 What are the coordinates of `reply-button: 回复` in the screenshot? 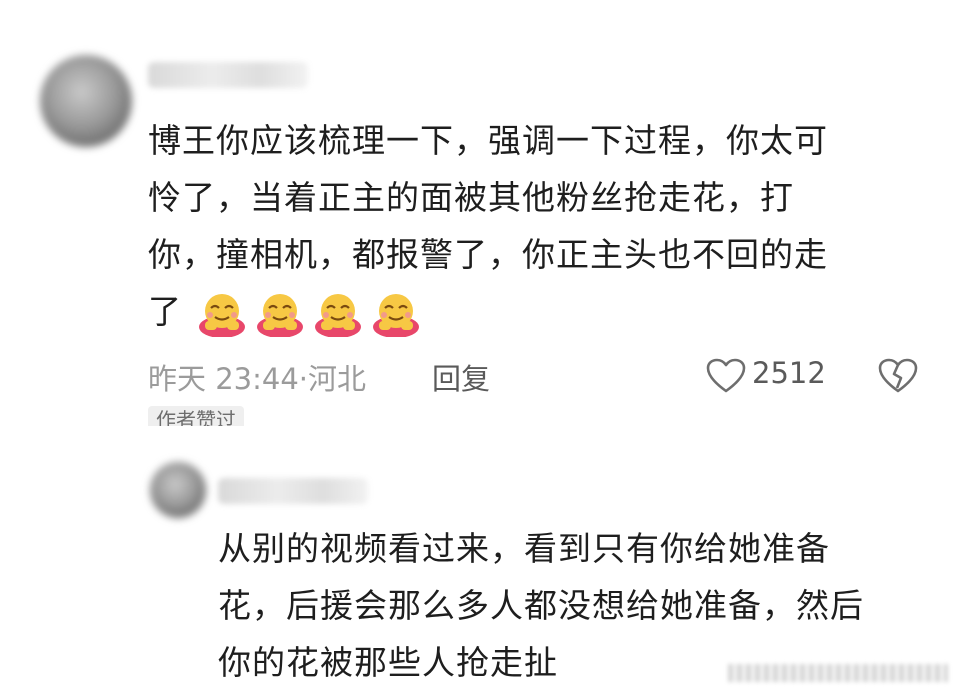 It's located at (461, 377).